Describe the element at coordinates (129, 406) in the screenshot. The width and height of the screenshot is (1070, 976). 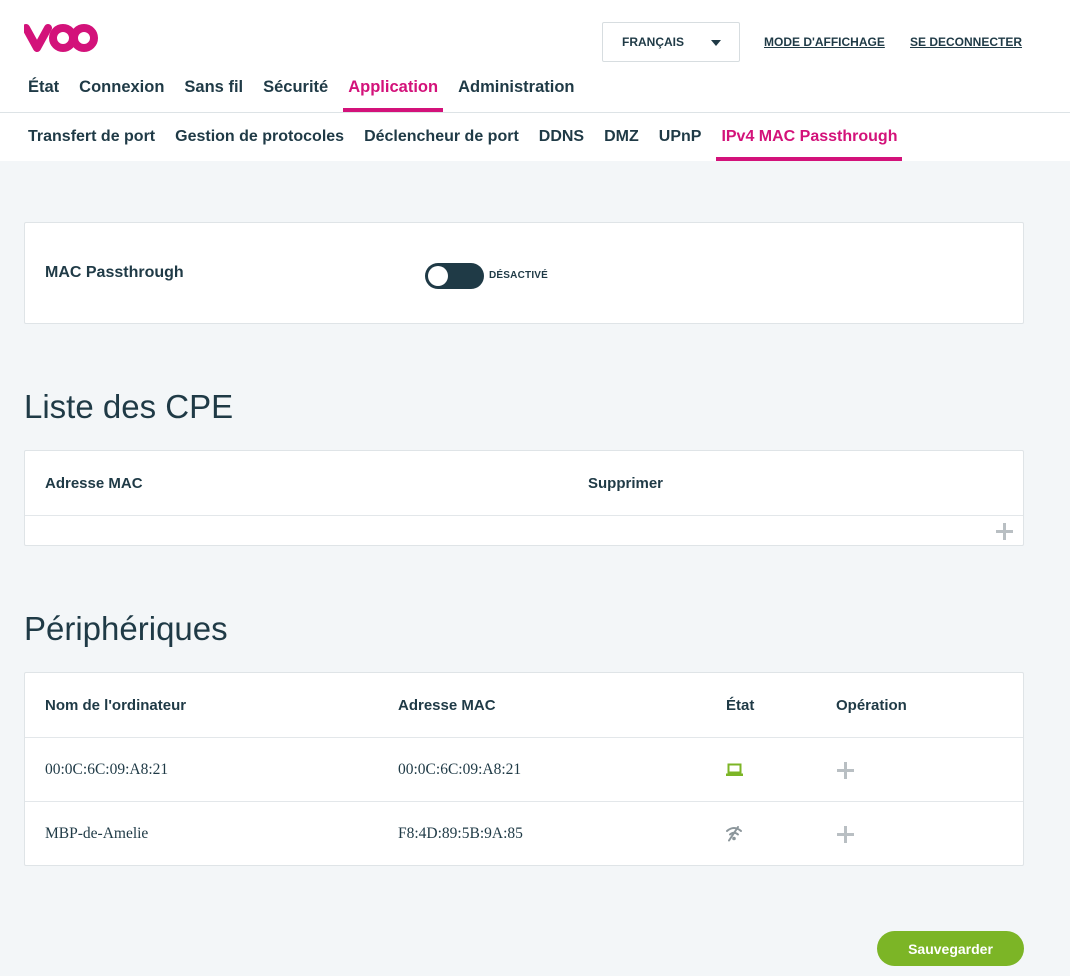
I see `cpe-list-title: Liste des CPE` at that location.